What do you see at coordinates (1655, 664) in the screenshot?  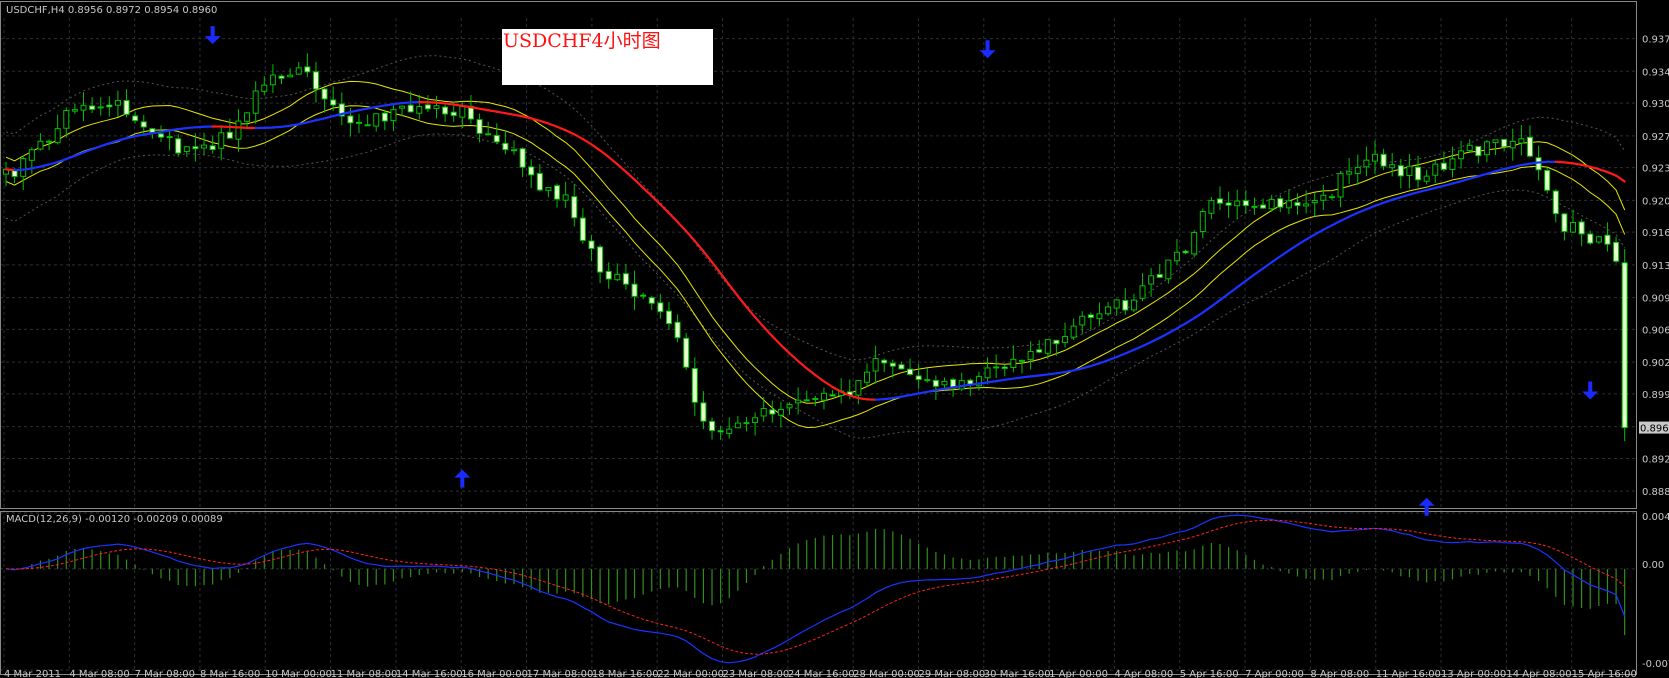 I see `macd-tick-bottom: -0.0076` at bounding box center [1655, 664].